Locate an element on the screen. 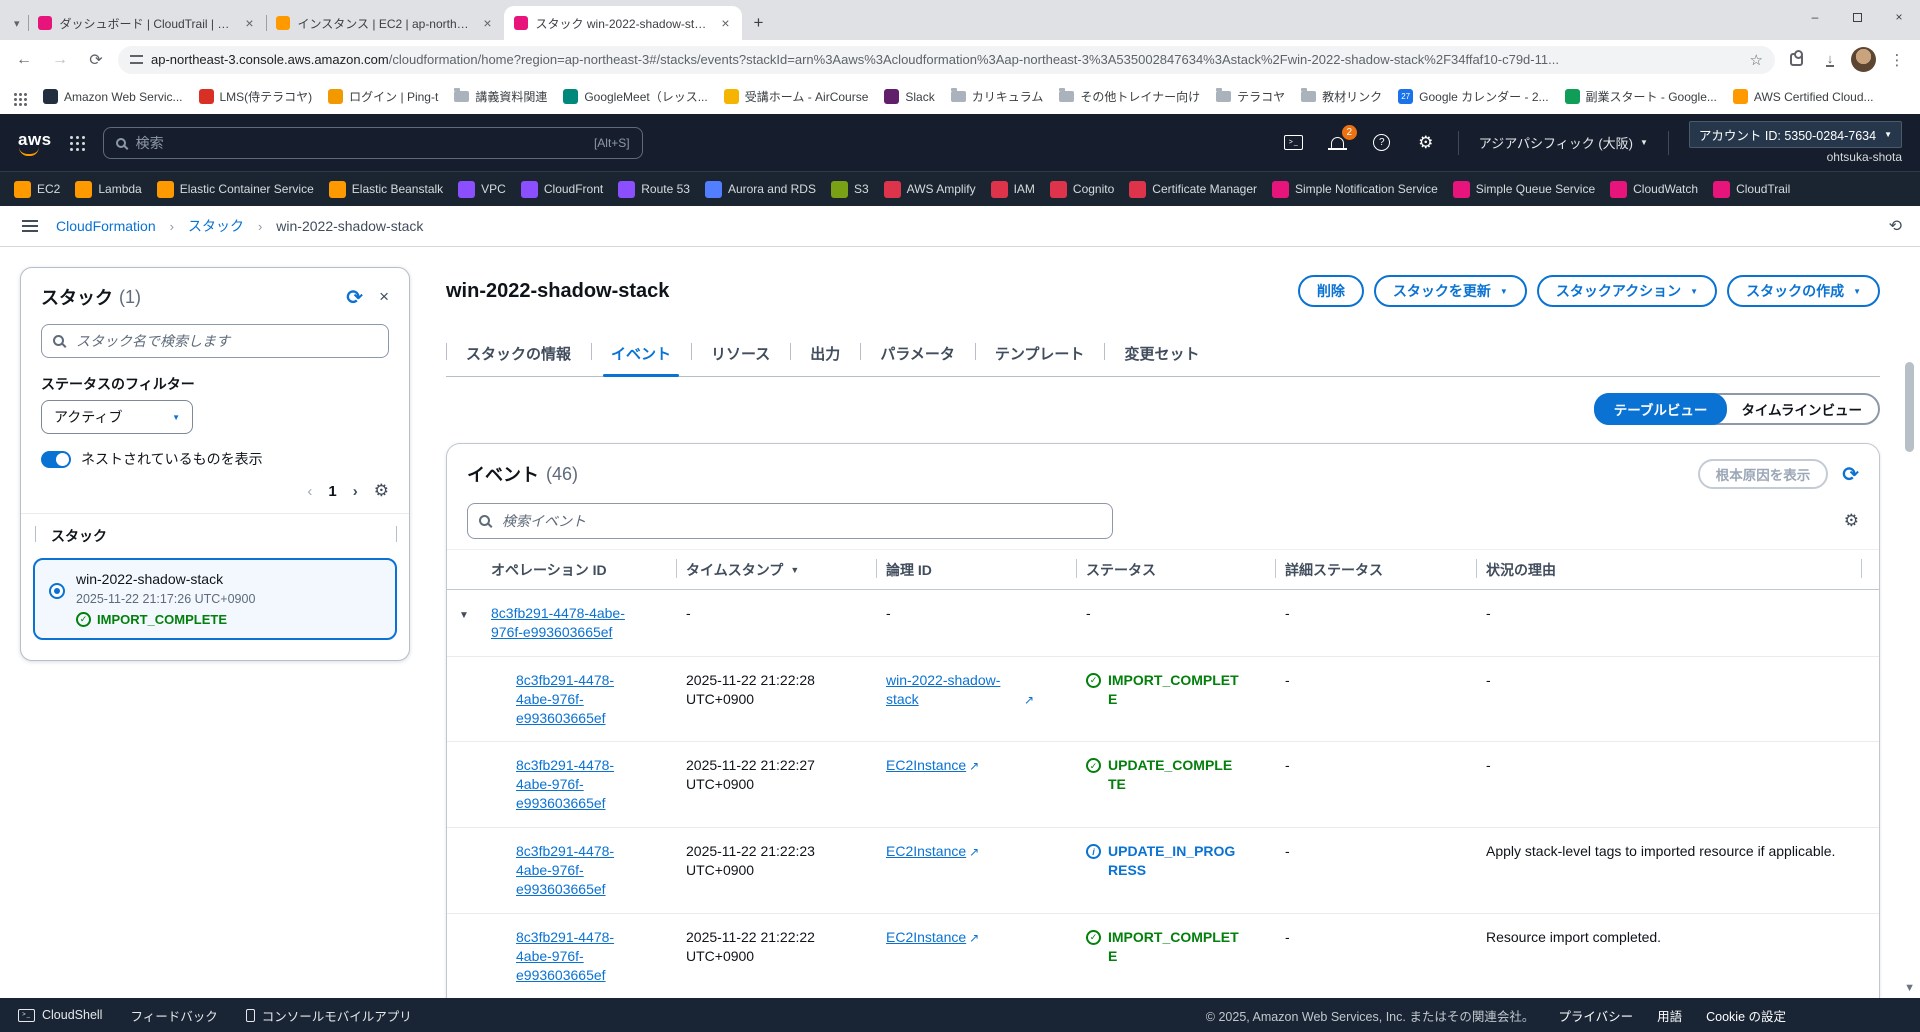  footer-link: プライバシー is located at coordinates (1595, 1015).